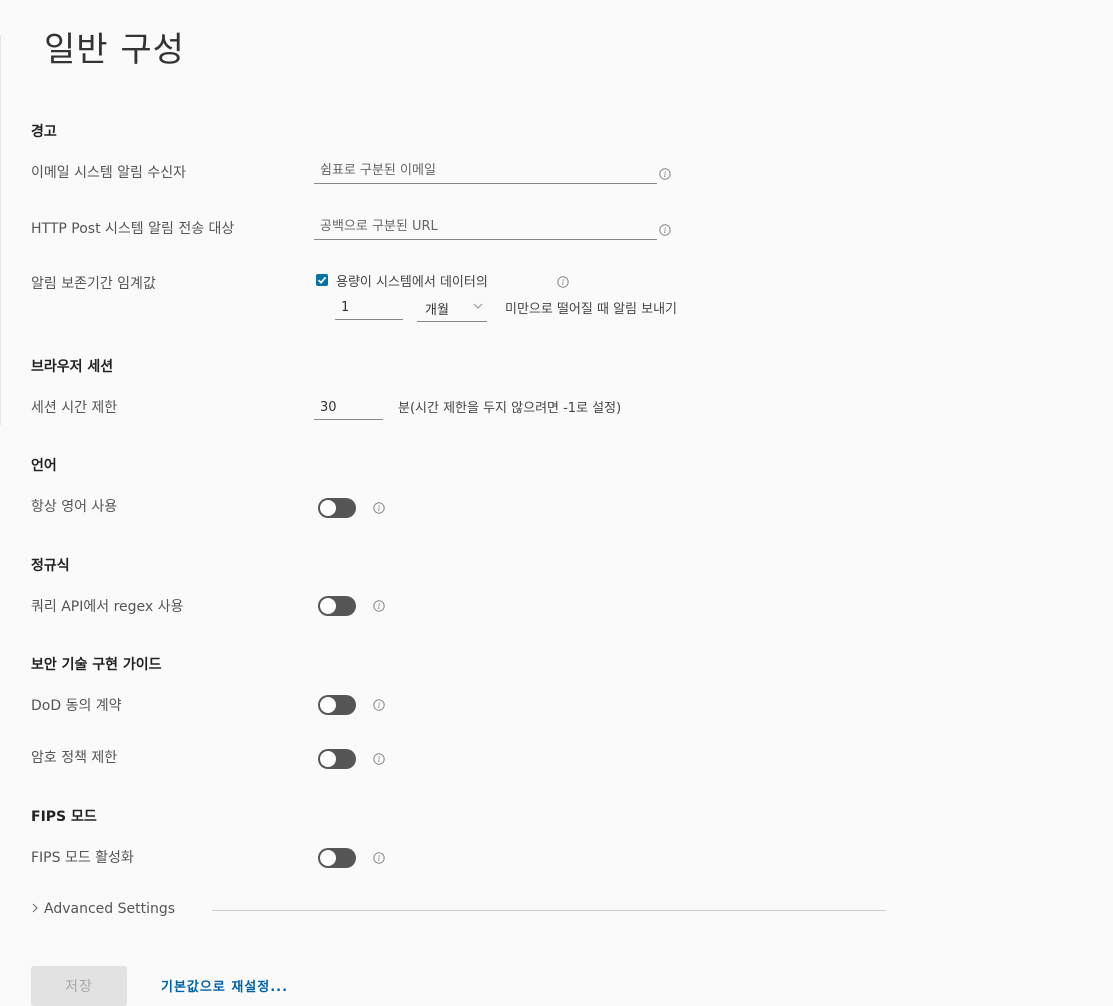 The height and width of the screenshot is (1006, 1113). What do you see at coordinates (591, 309) in the screenshot?
I see `retention-suffix: 미만으로 떨어질 때 알림 보내기` at bounding box center [591, 309].